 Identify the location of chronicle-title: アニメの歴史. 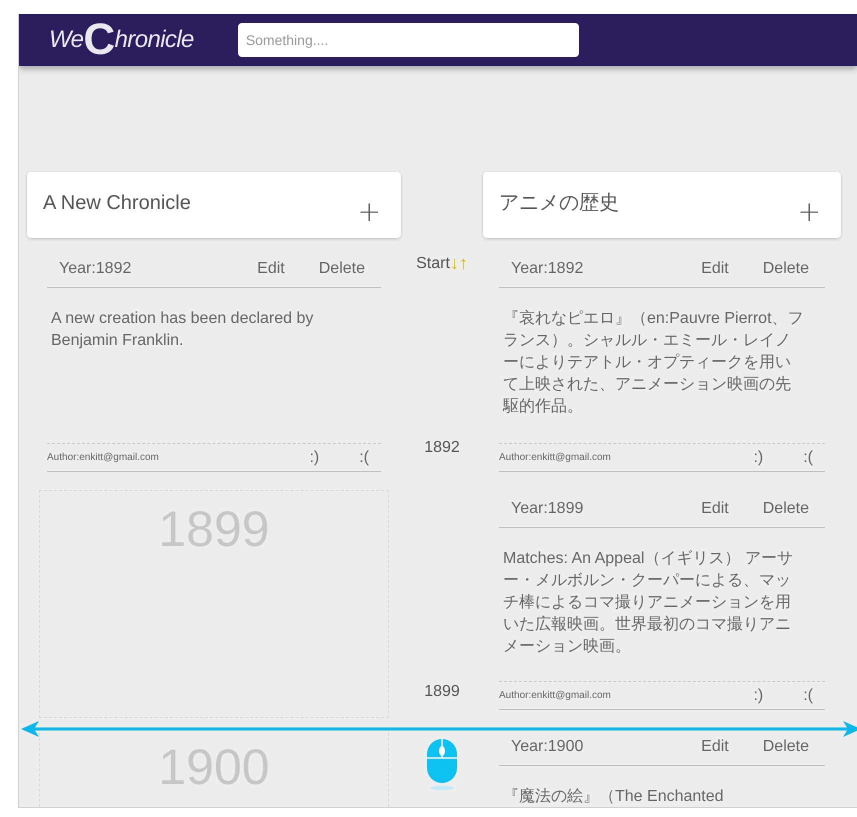
(559, 203).